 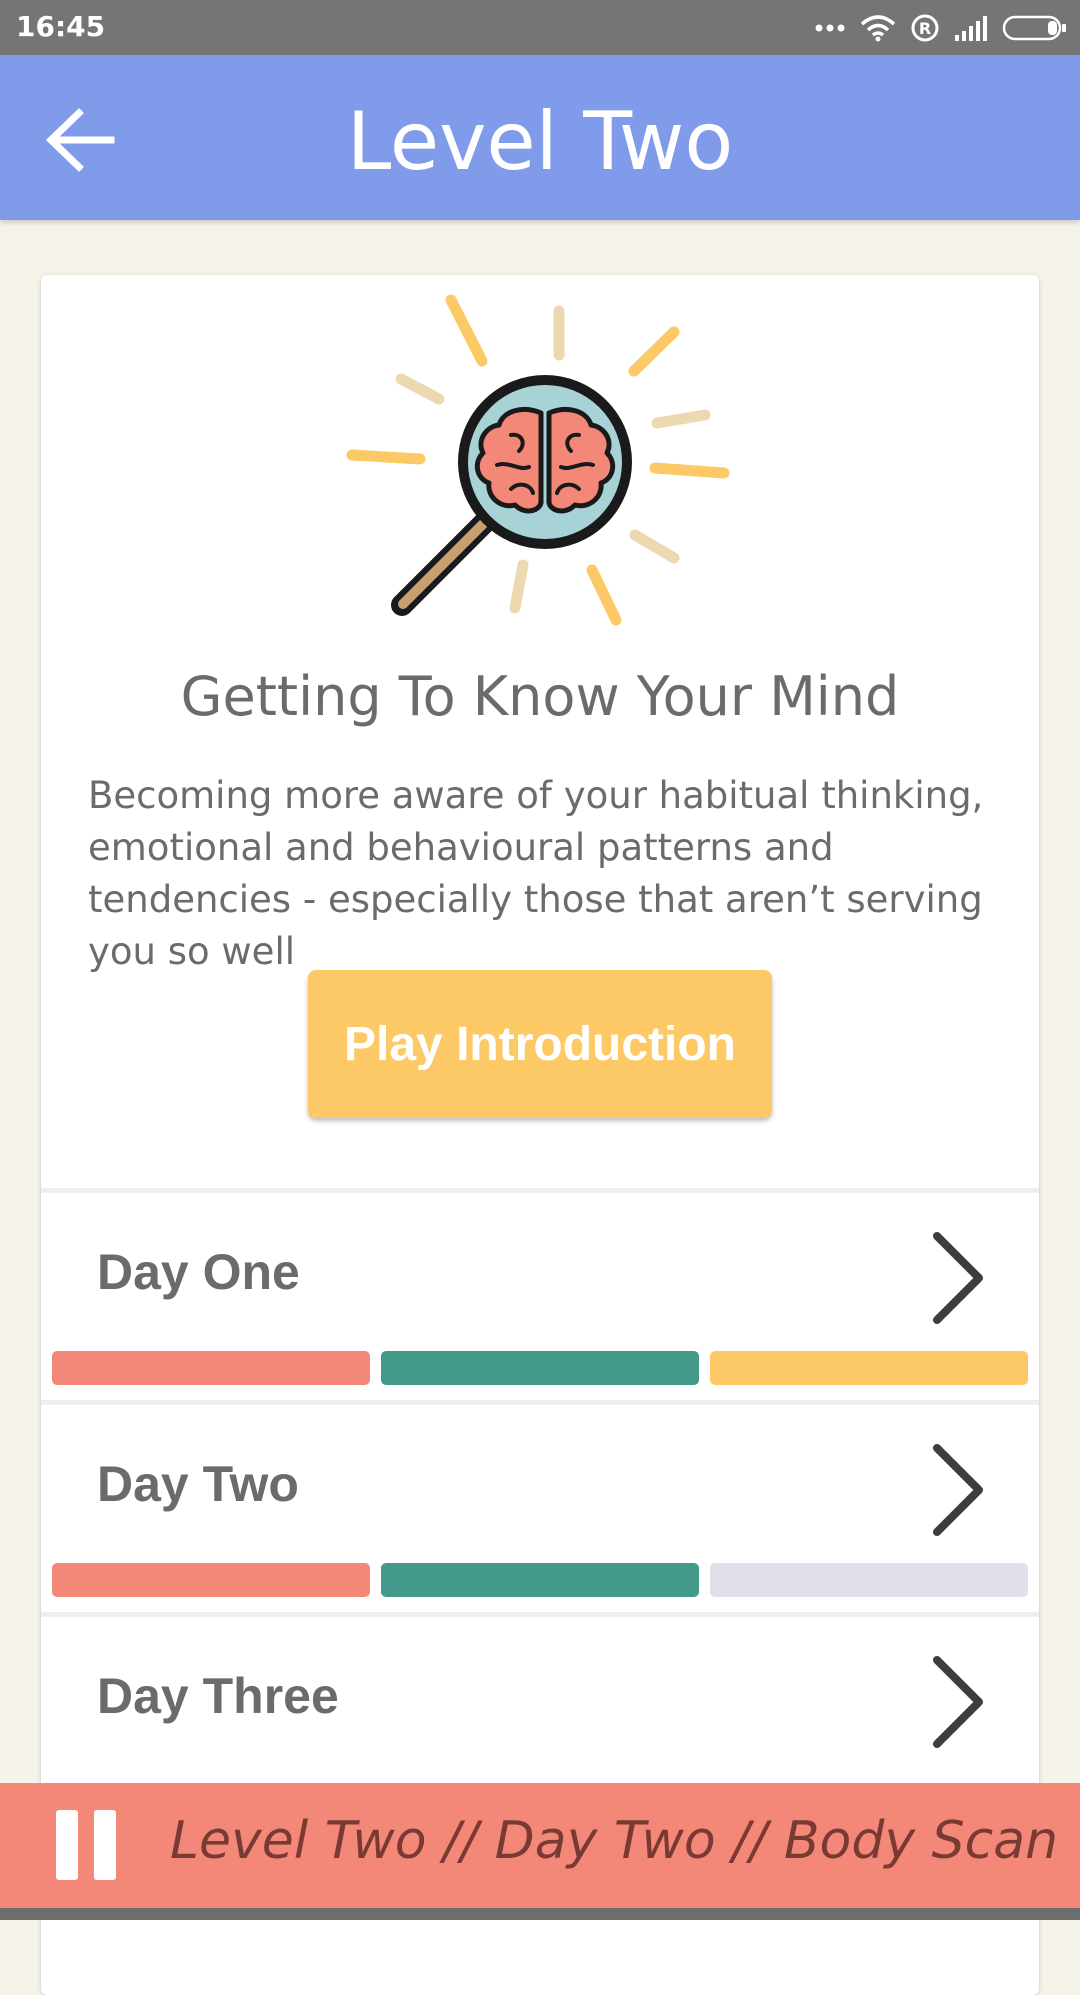 I want to click on wifi-icon, so click(x=878, y=28).